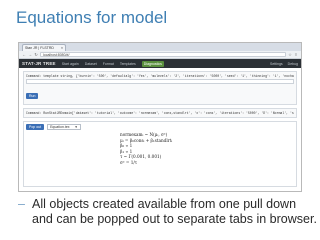 This screenshot has height=240, width=320. I want to click on nav-debug: Debug, so click(293, 64).